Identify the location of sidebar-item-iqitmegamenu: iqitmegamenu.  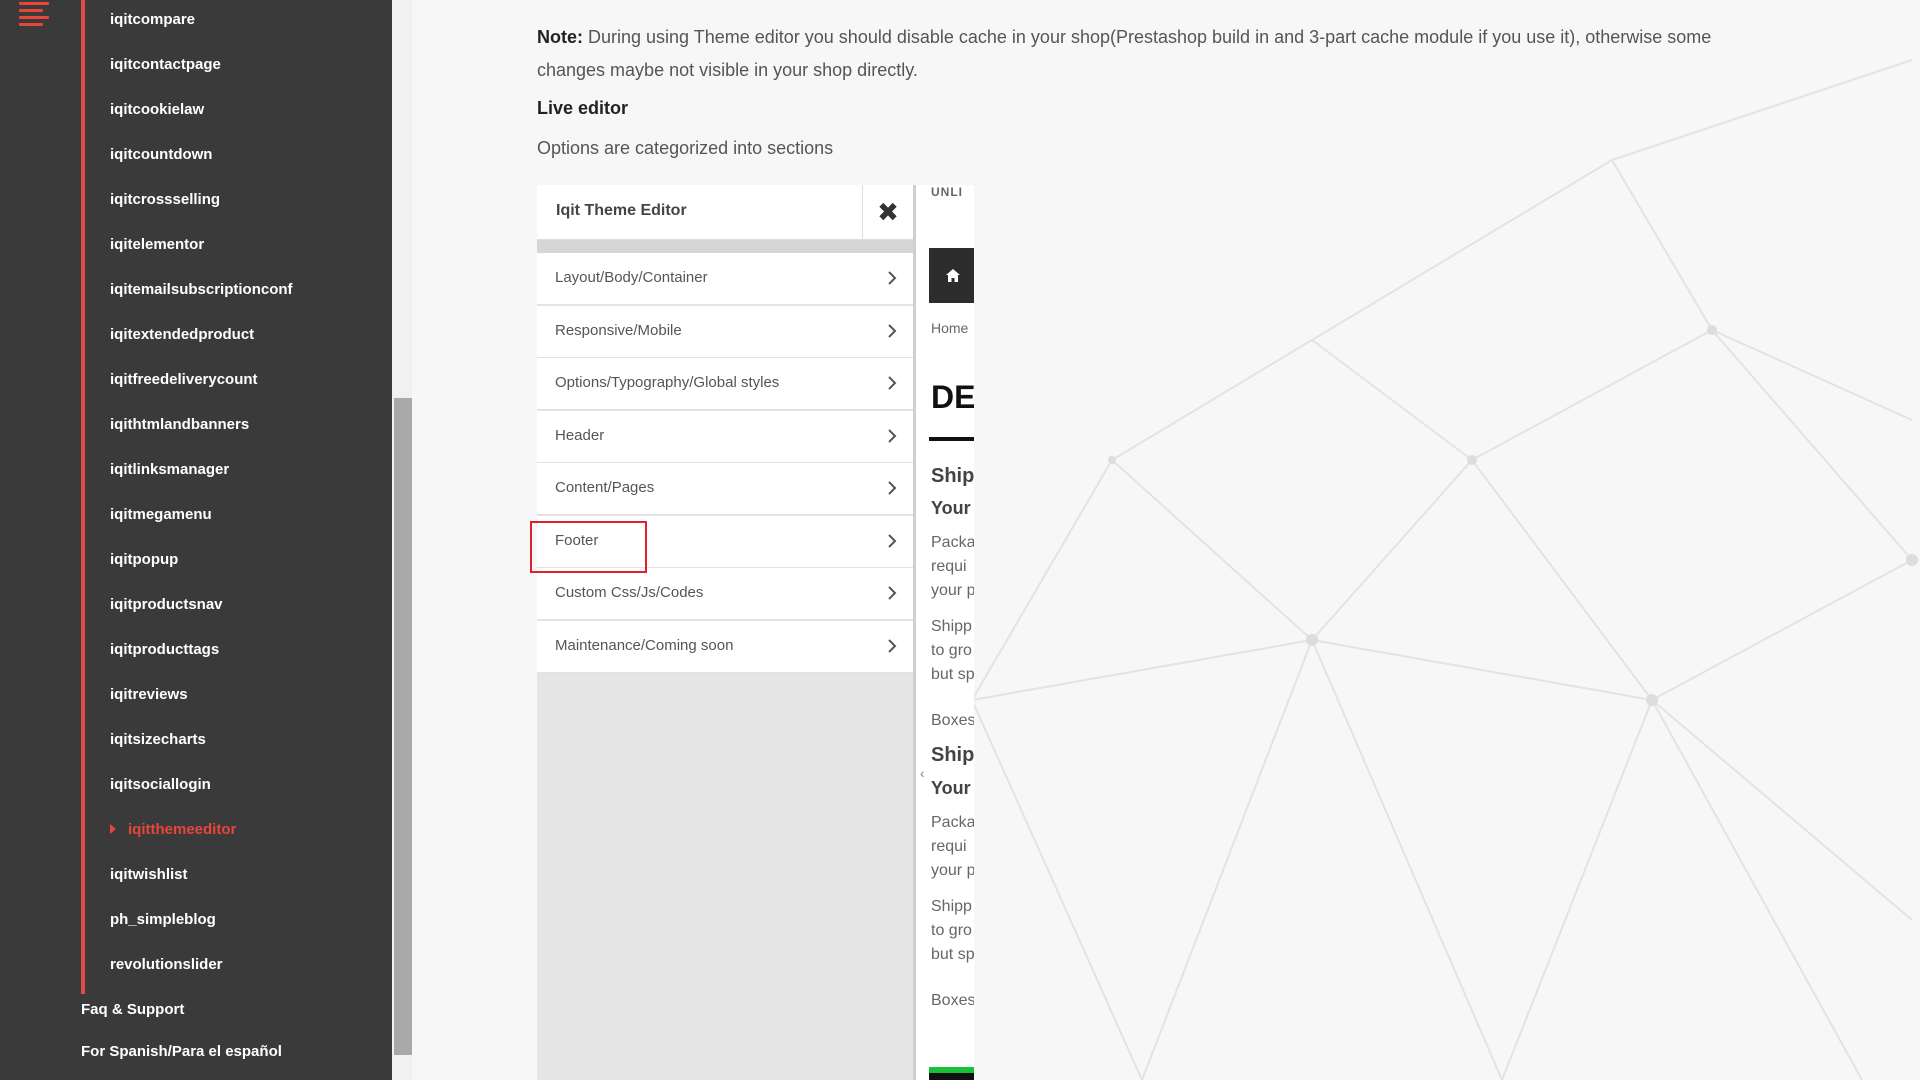
(161, 515).